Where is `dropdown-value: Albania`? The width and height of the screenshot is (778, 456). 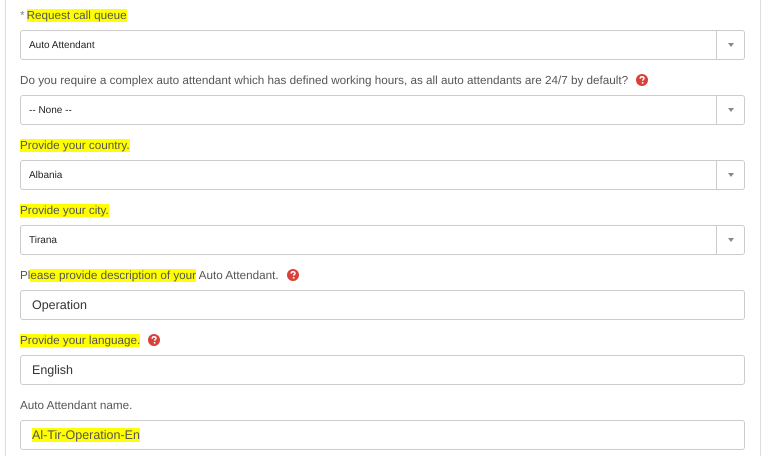 dropdown-value: Albania is located at coordinates (46, 175).